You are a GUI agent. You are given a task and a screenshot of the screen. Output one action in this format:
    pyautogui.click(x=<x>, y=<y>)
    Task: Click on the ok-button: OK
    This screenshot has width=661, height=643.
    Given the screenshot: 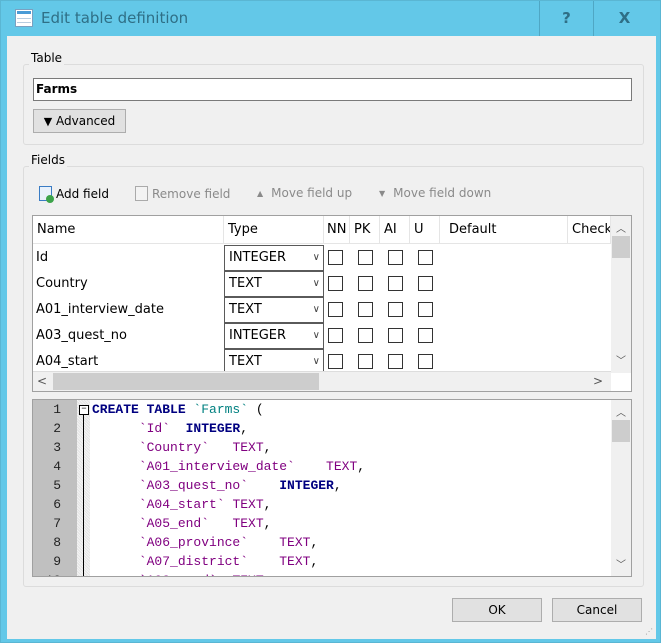 What is the action you would take?
    pyautogui.click(x=497, y=610)
    